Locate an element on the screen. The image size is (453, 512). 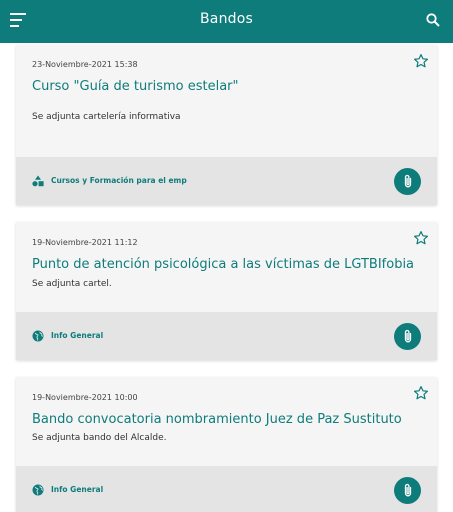
bando-description: Se adjunta cartel. is located at coordinates (72, 284).